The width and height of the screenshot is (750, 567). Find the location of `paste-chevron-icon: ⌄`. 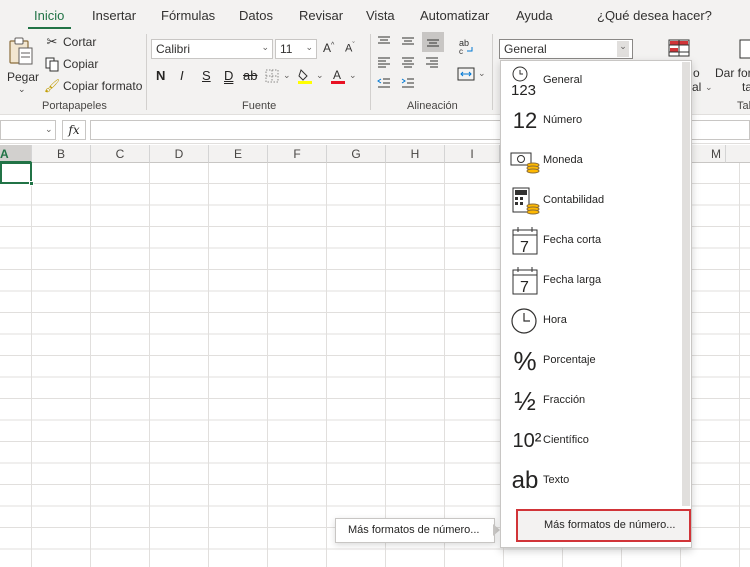

paste-chevron-icon: ⌄ is located at coordinates (22, 89).